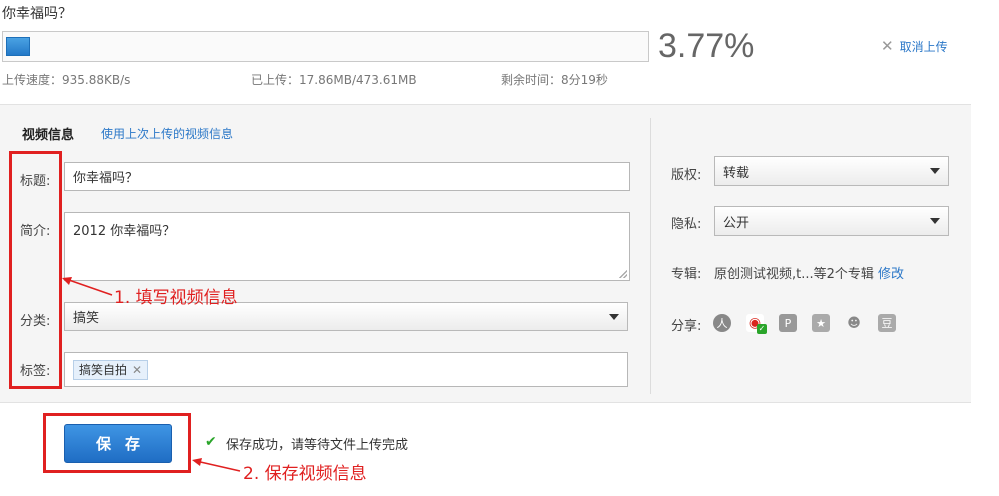 The height and width of the screenshot is (496, 999). What do you see at coordinates (305, 474) in the screenshot?
I see `annotation-step2: 2. 保存视频信息` at bounding box center [305, 474].